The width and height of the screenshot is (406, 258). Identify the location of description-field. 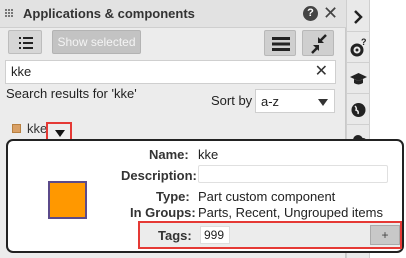
(293, 174).